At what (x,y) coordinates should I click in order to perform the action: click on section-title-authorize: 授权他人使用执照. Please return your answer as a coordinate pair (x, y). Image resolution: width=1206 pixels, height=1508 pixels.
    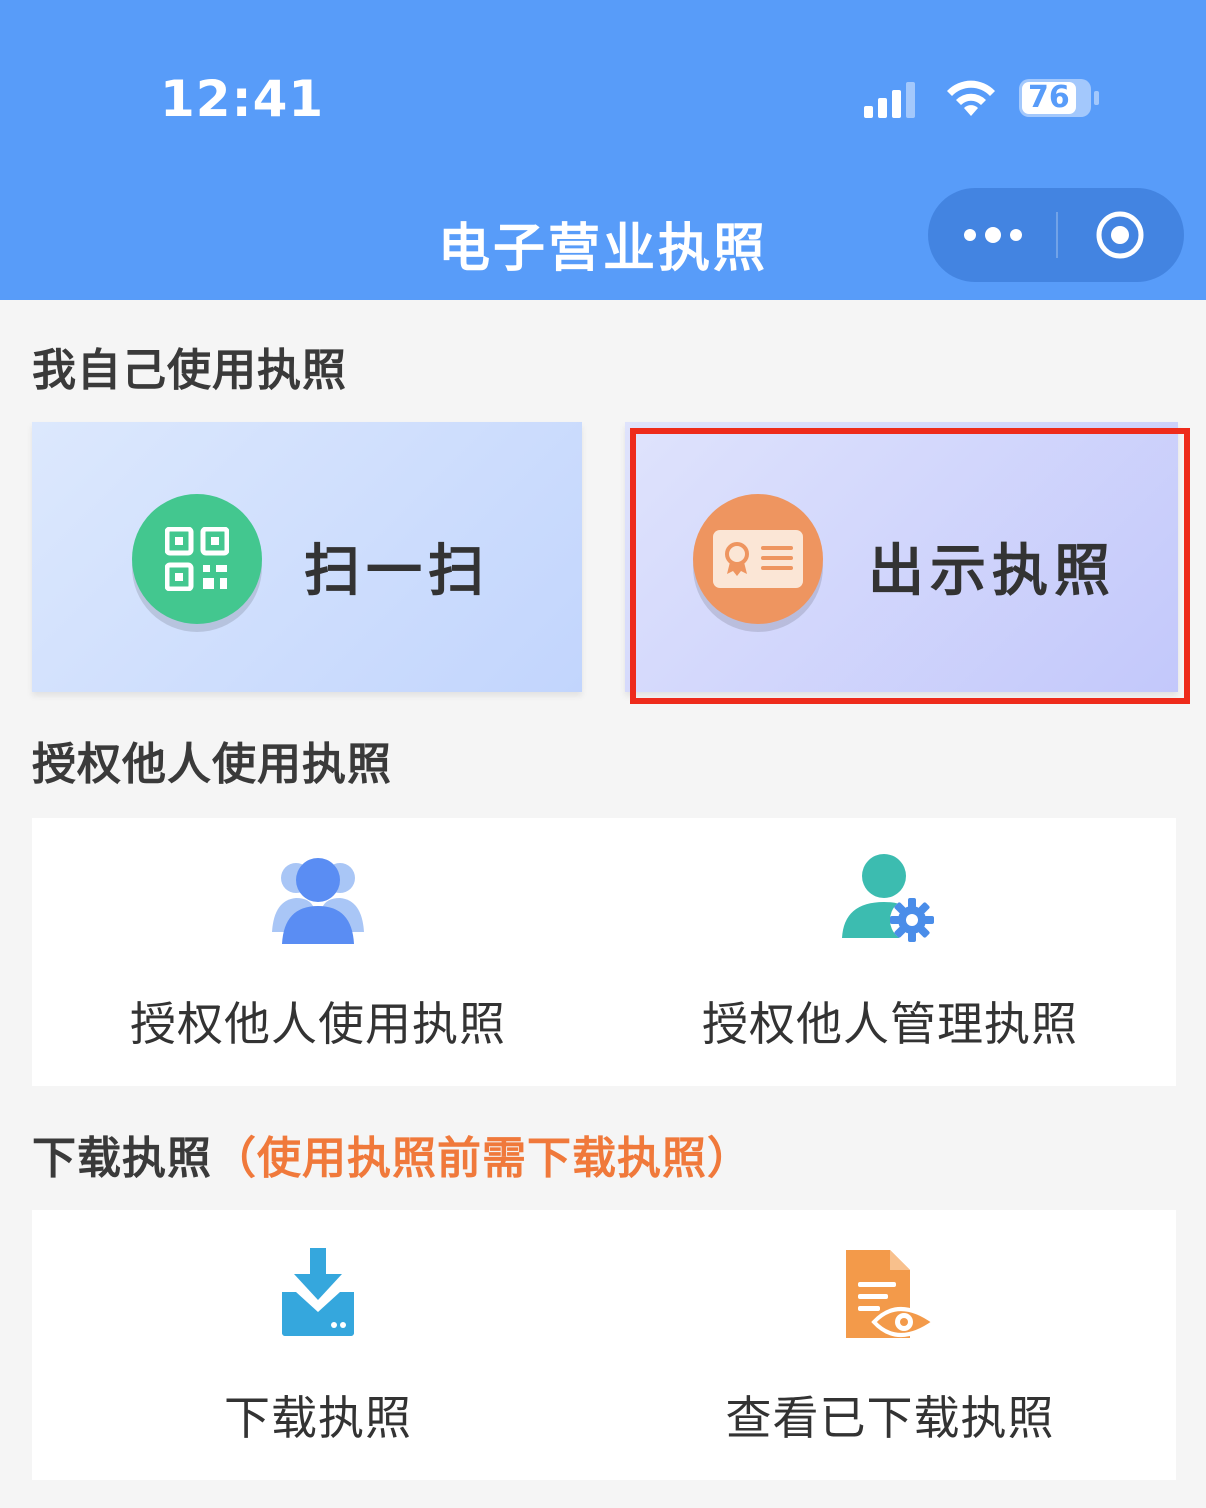
    Looking at the image, I should click on (212, 764).